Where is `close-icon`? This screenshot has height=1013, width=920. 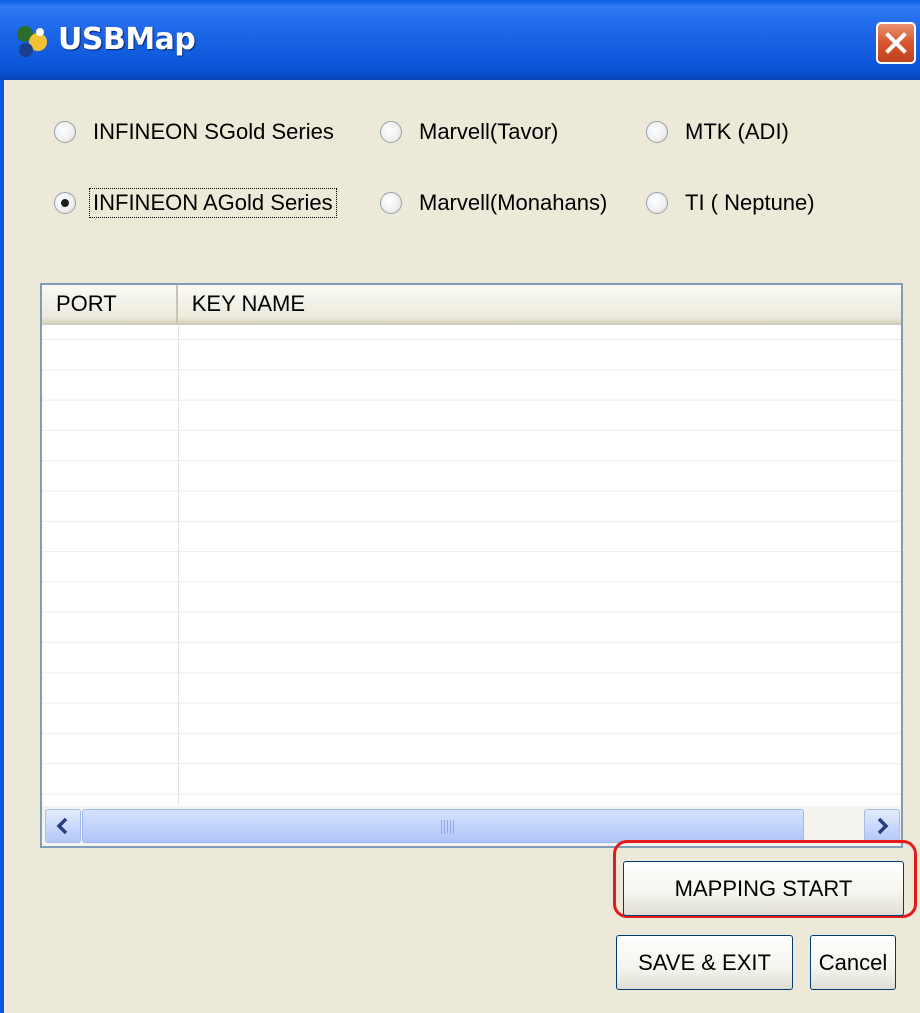
close-icon is located at coordinates (896, 43).